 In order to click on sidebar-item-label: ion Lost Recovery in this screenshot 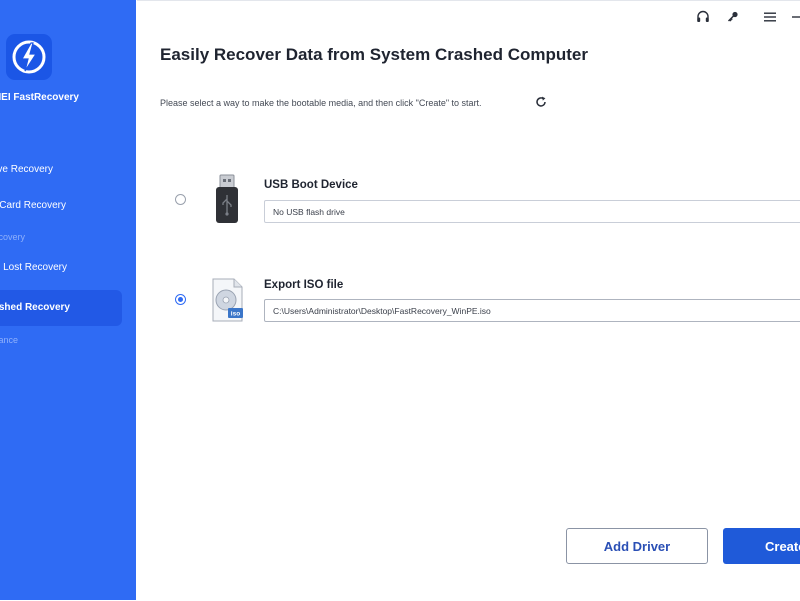, I will do `click(33, 267)`.